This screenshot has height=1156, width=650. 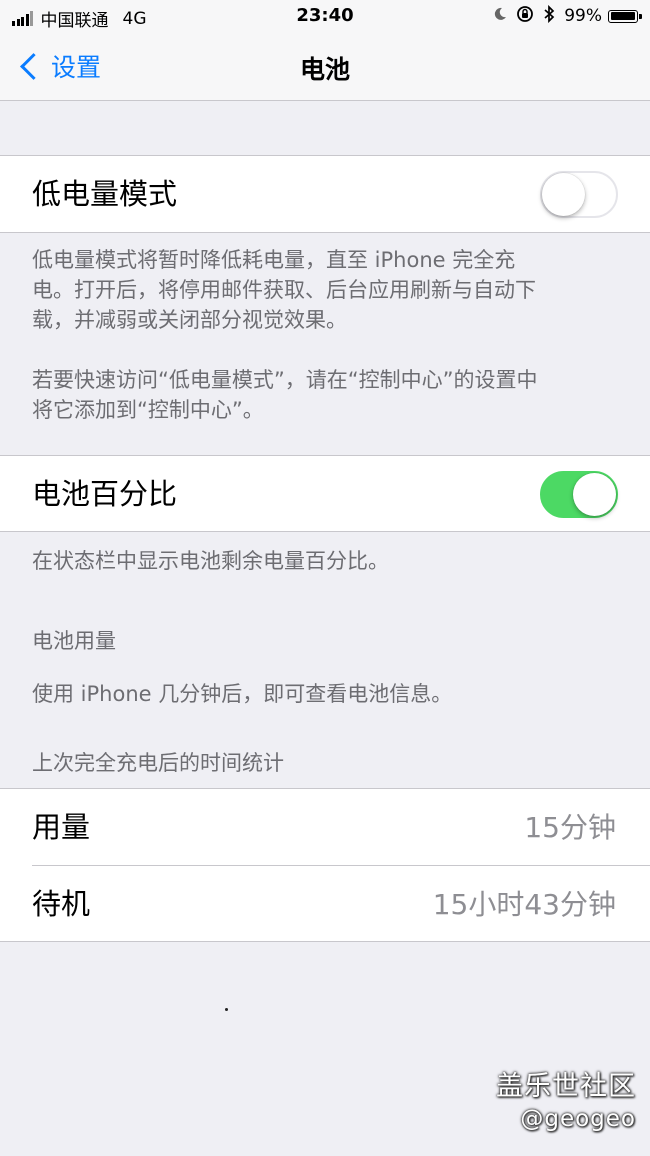 I want to click on stray-dot, so click(x=226, y=1009).